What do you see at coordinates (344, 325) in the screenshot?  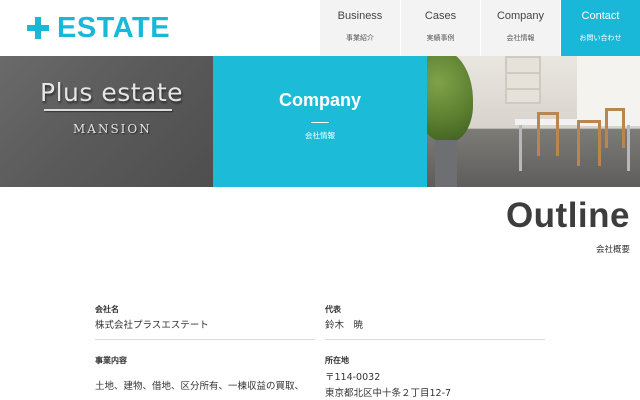 I see `representative-value: 鈴木 暁` at bounding box center [344, 325].